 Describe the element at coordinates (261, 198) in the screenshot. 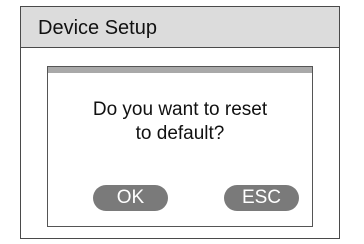

I see `esc-button: ESC` at that location.